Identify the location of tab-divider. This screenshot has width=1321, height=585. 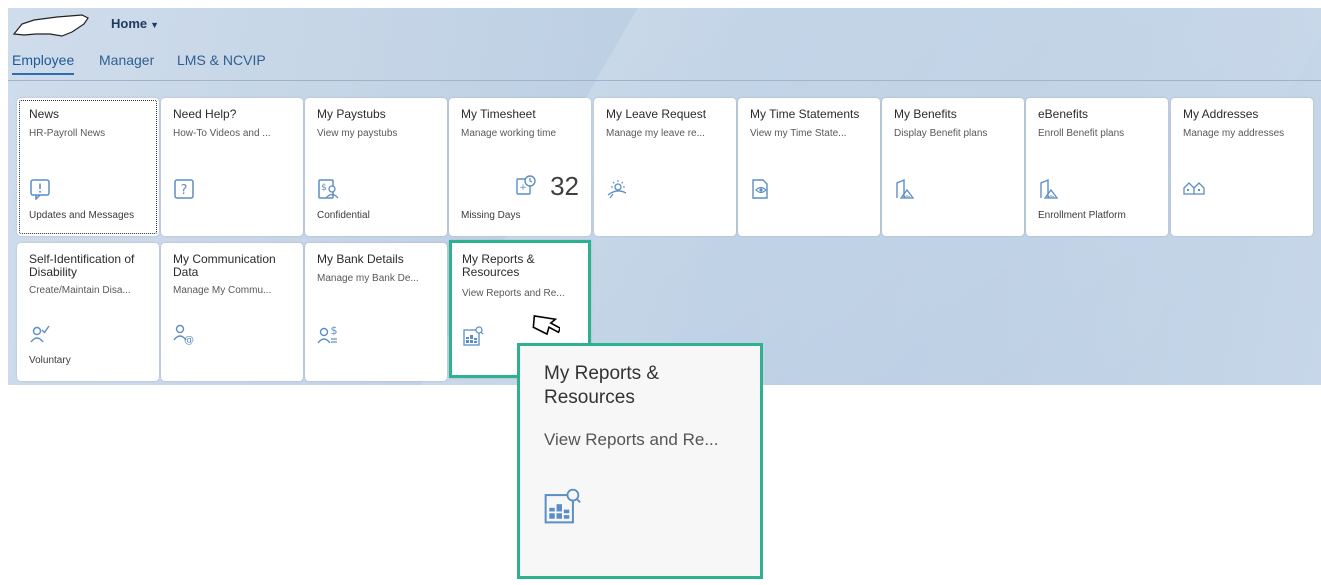
(664, 80).